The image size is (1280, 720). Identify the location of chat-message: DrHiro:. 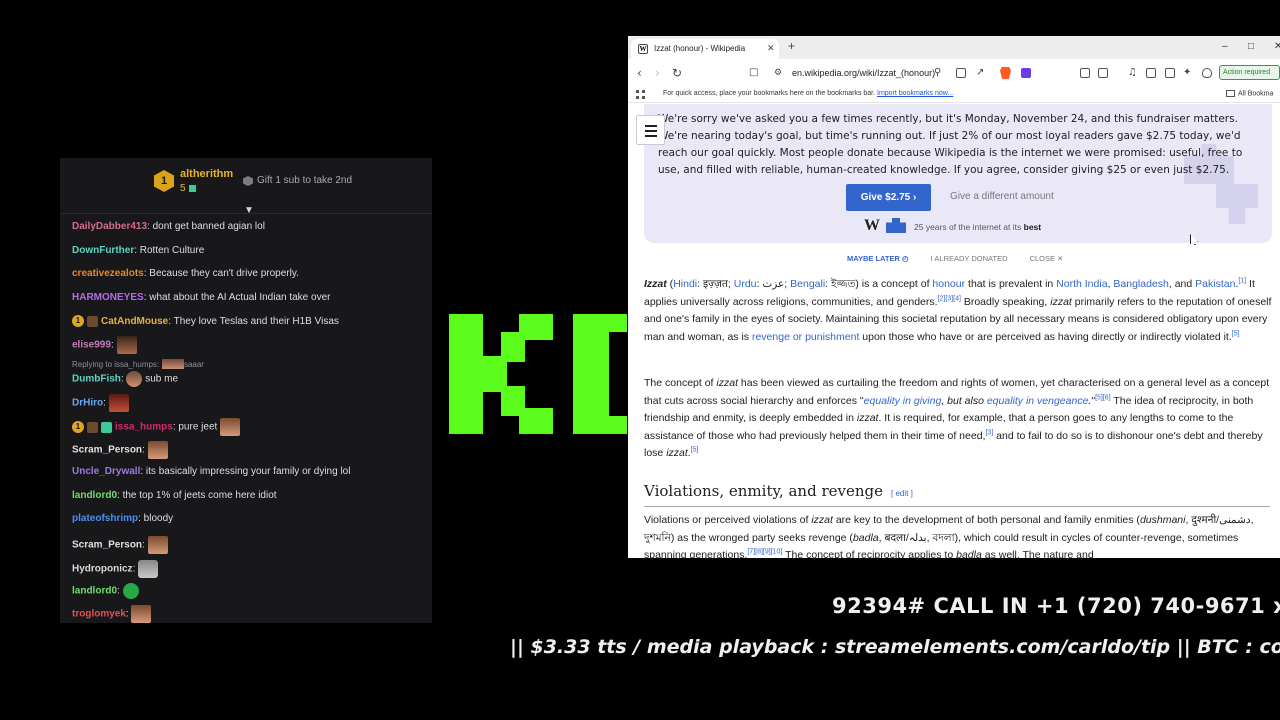
(100, 403).